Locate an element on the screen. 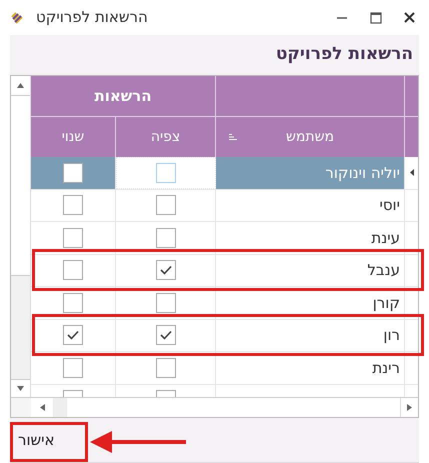 This screenshot has height=463, width=429. vertical-scrollbar is located at coordinates (21, 236).